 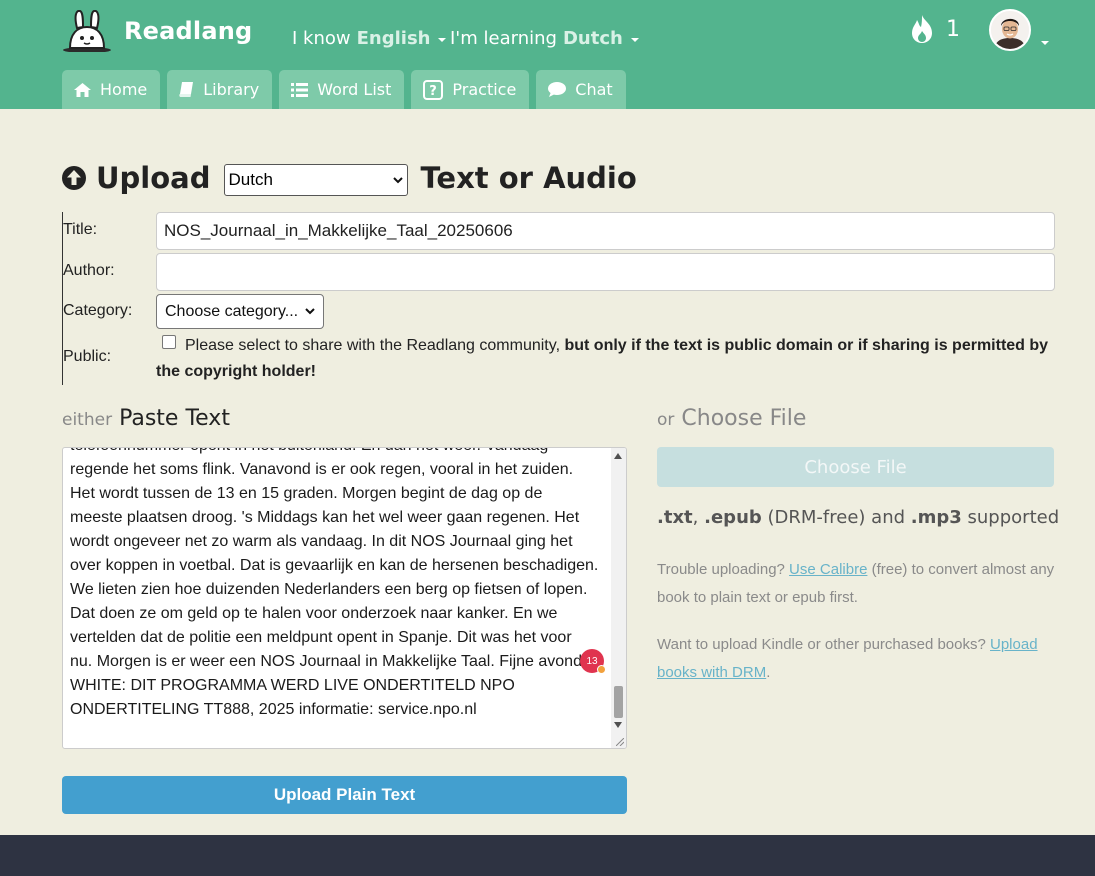 I want to click on kindle-suffix: ., so click(x=768, y=672).